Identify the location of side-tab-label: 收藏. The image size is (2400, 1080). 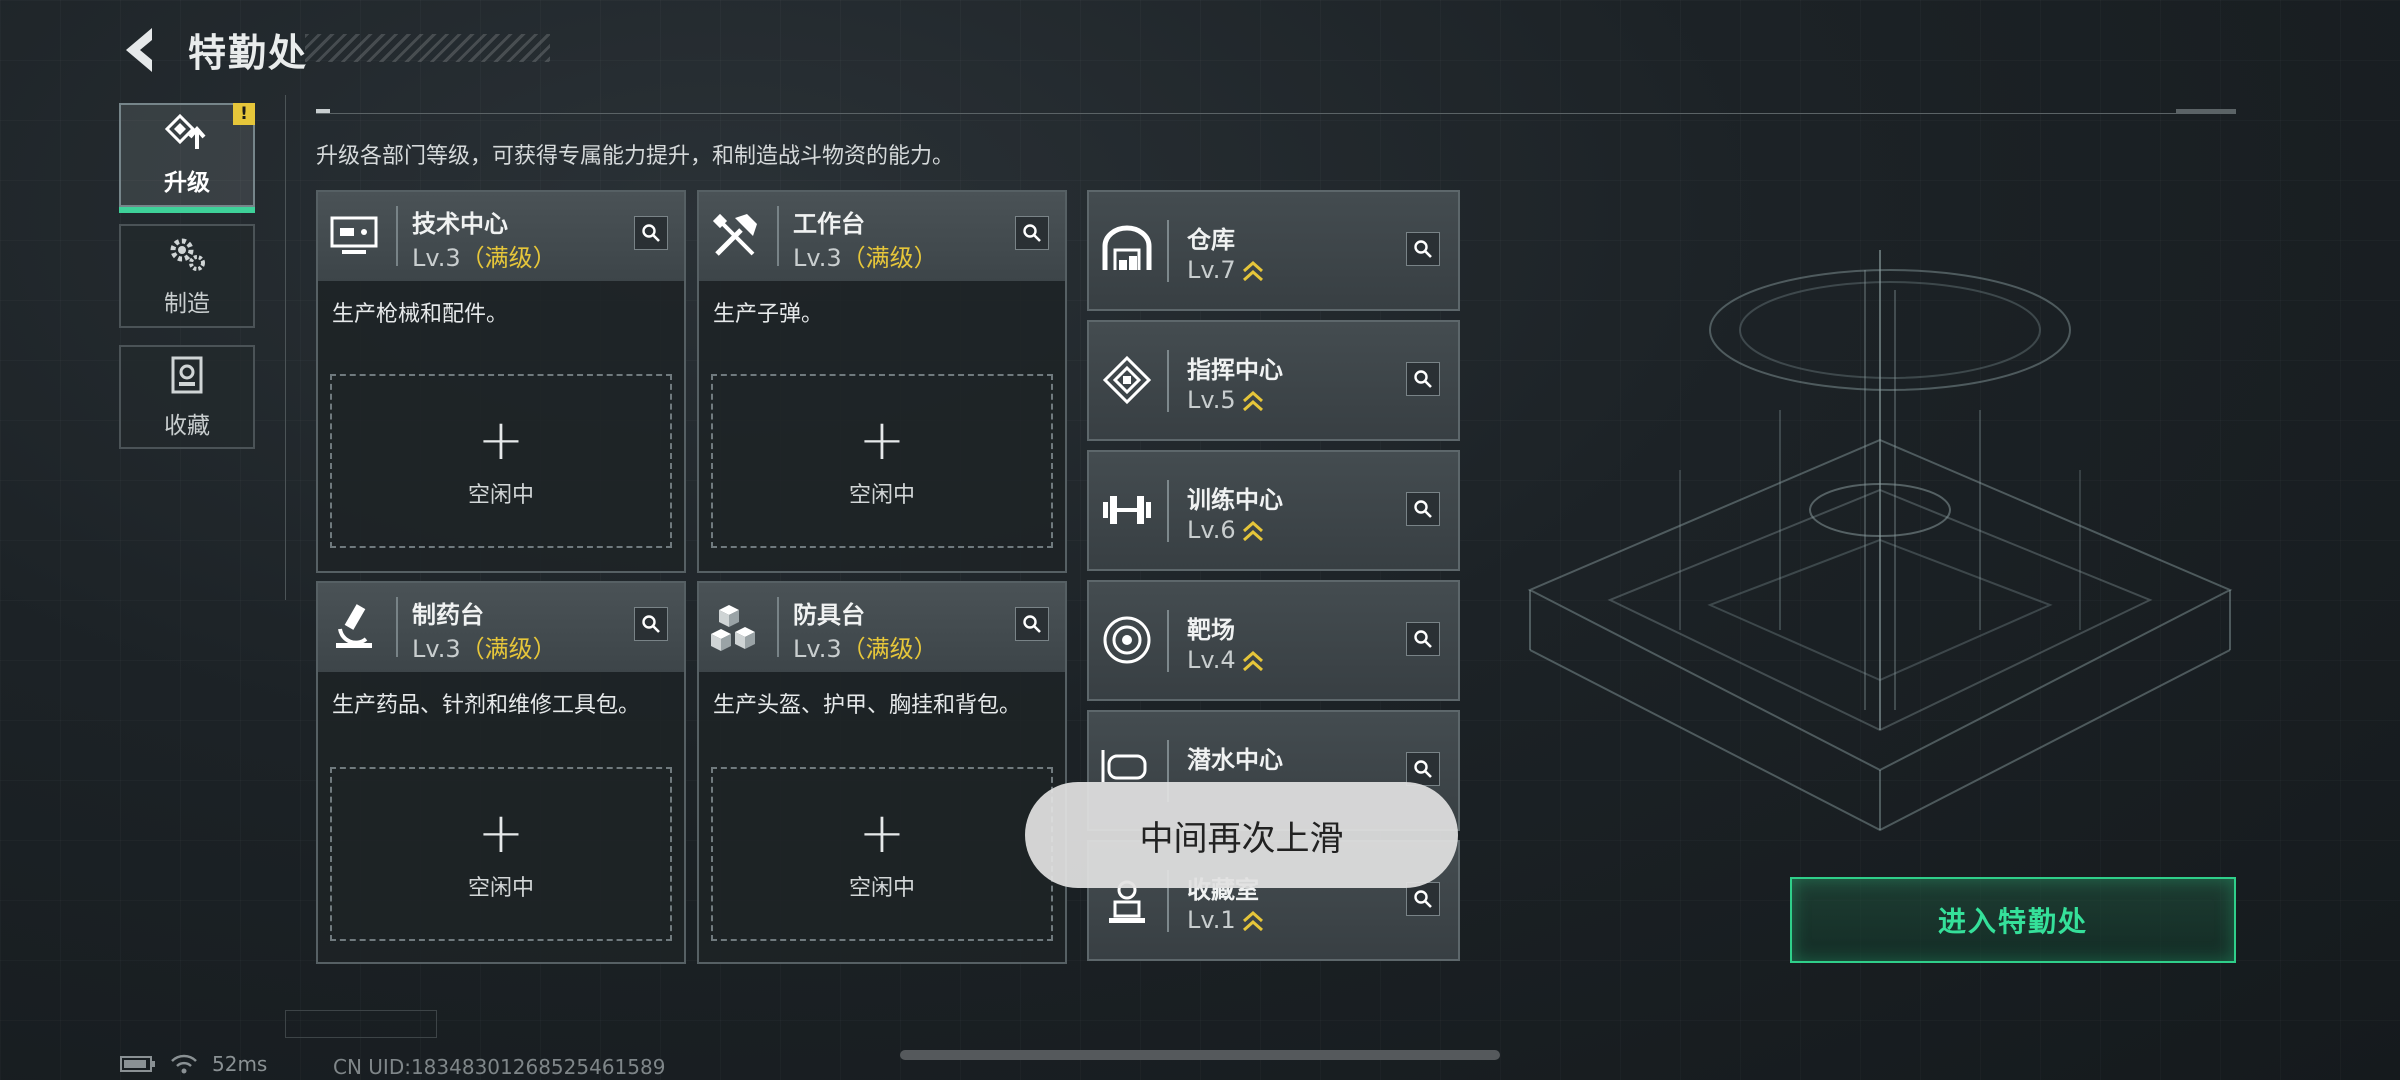
(187, 426).